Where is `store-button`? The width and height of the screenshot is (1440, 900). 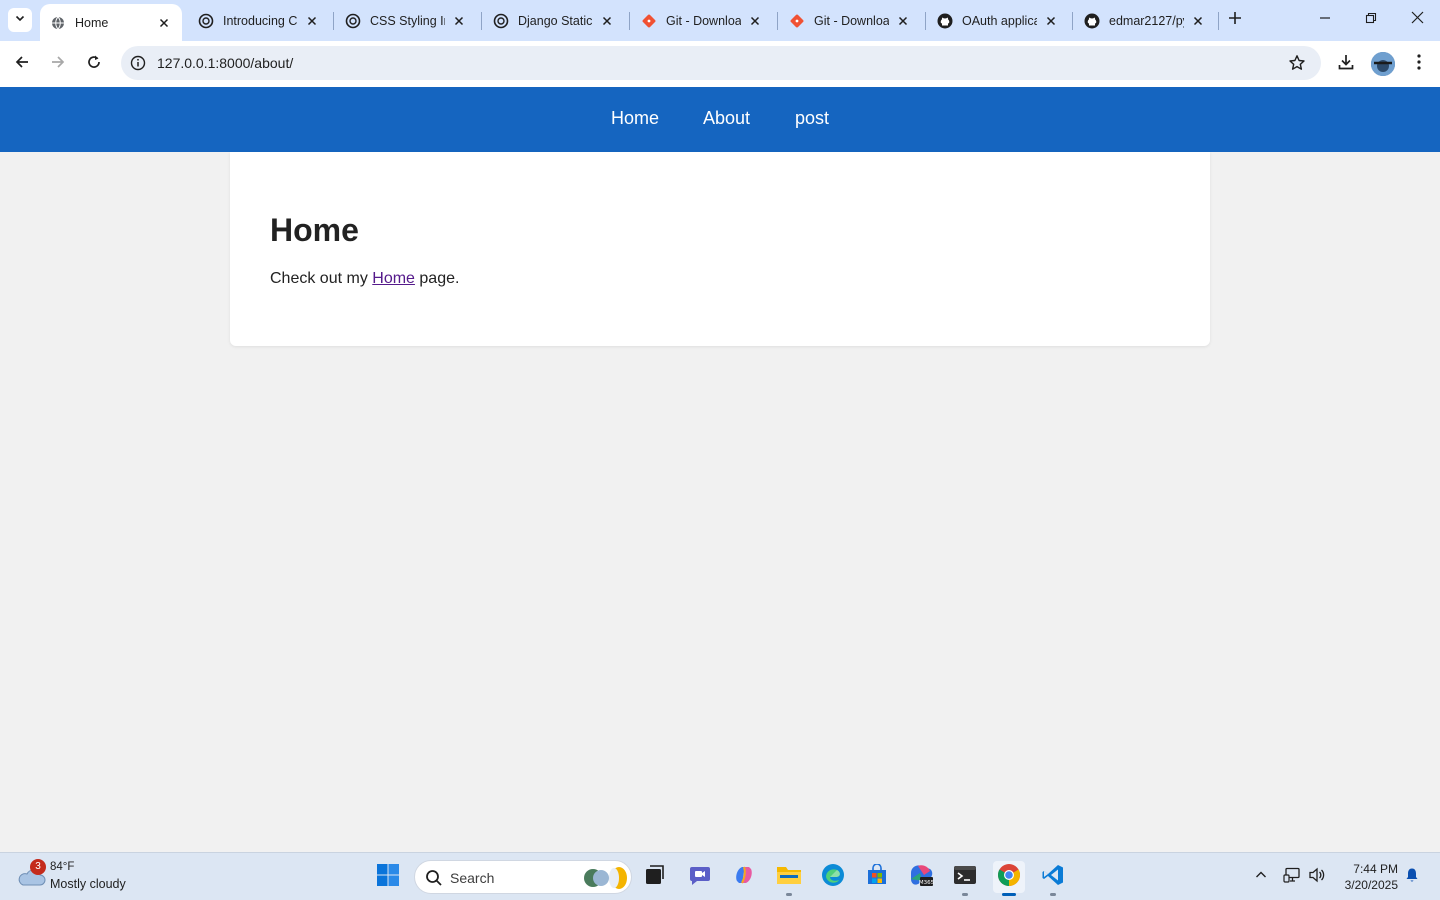
store-button is located at coordinates (877, 877).